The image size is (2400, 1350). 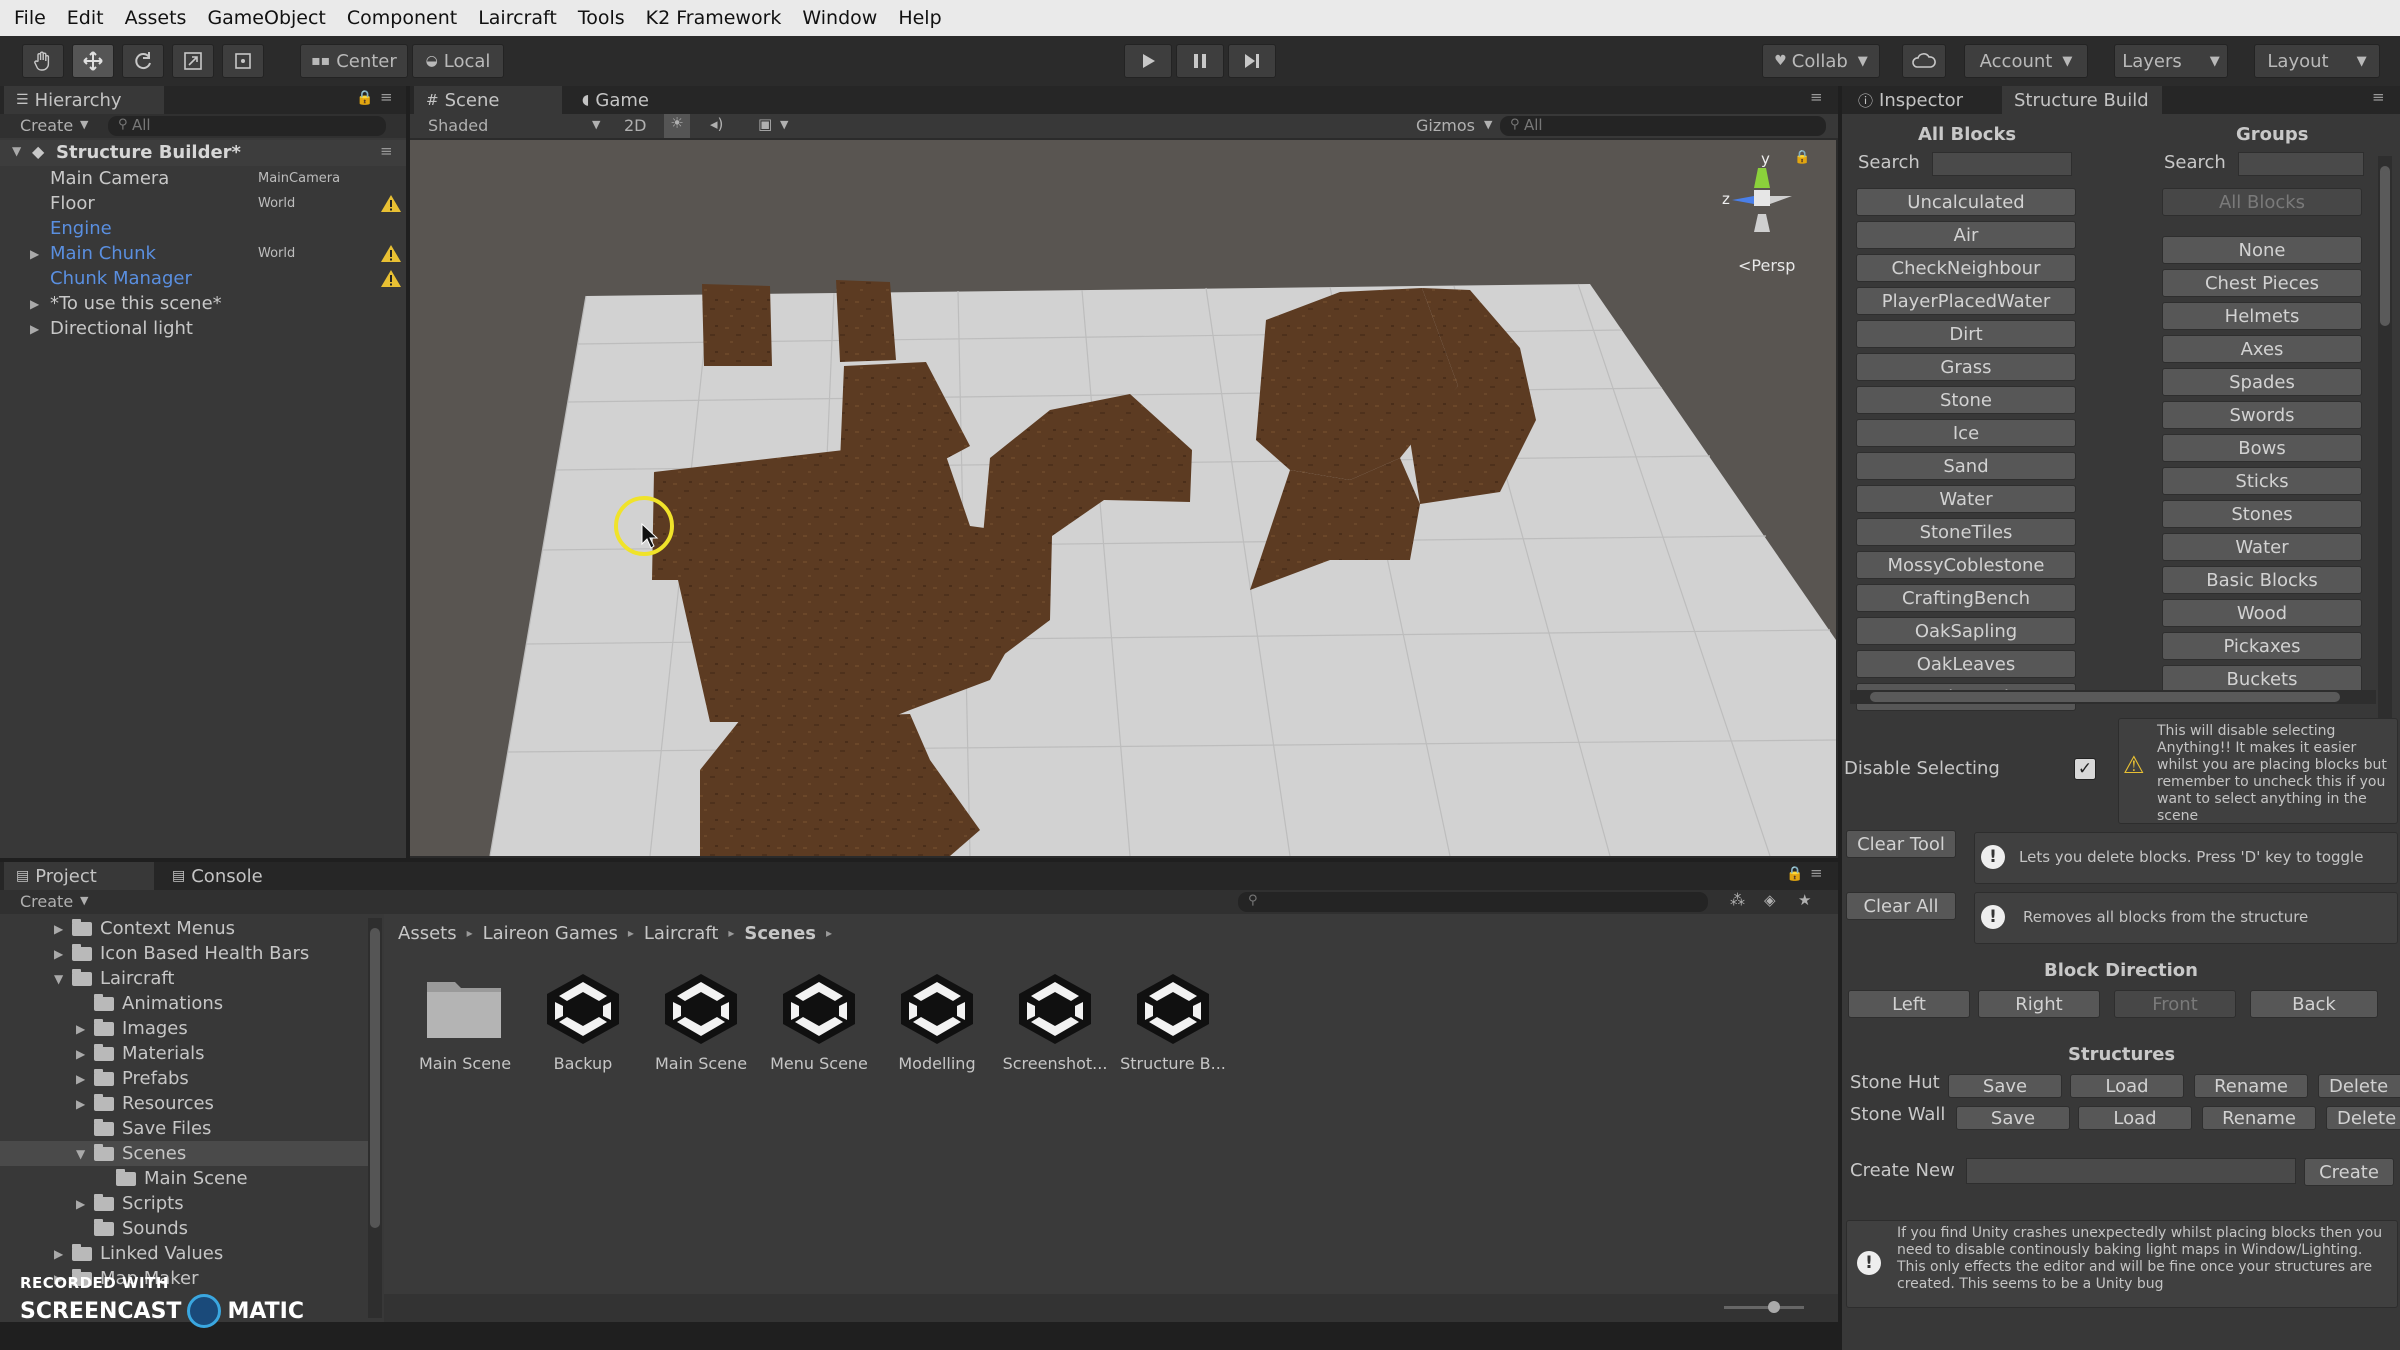 I want to click on block-button: PlayerPlacedWater, so click(x=1966, y=301).